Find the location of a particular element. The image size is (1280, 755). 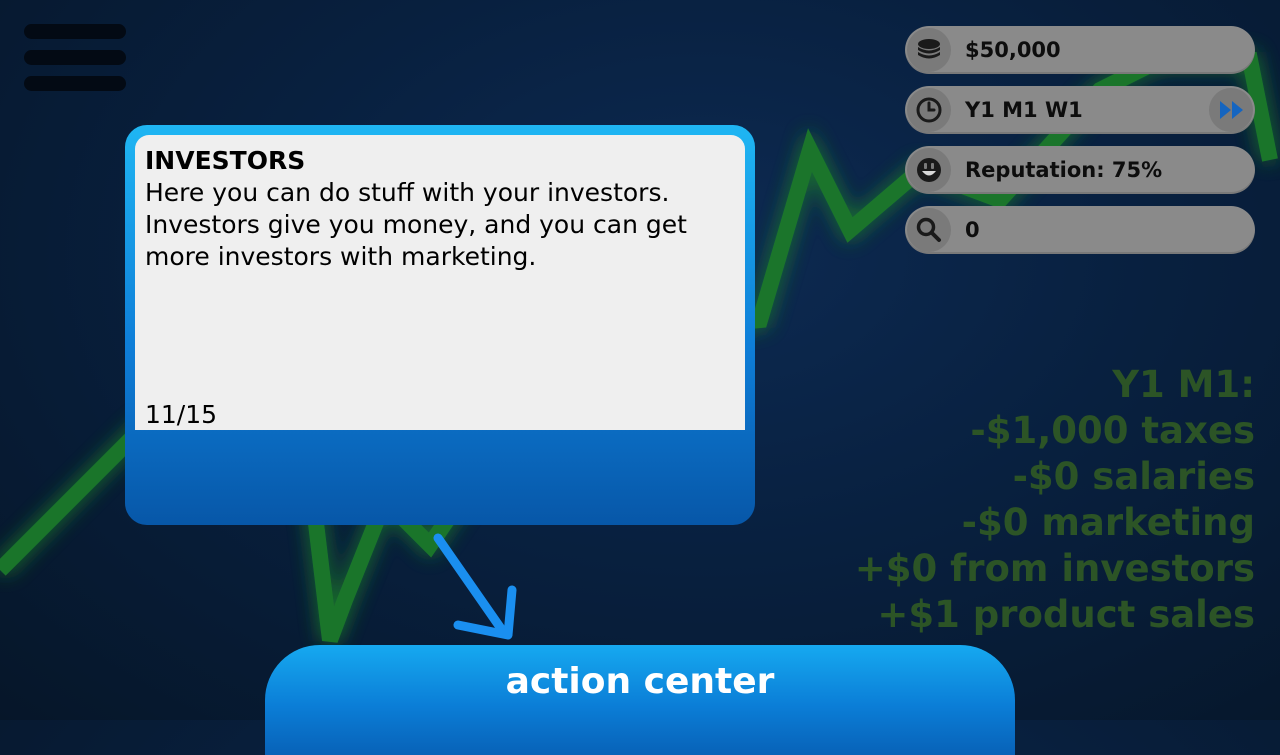

search-stat: 0 is located at coordinates (1080, 230).